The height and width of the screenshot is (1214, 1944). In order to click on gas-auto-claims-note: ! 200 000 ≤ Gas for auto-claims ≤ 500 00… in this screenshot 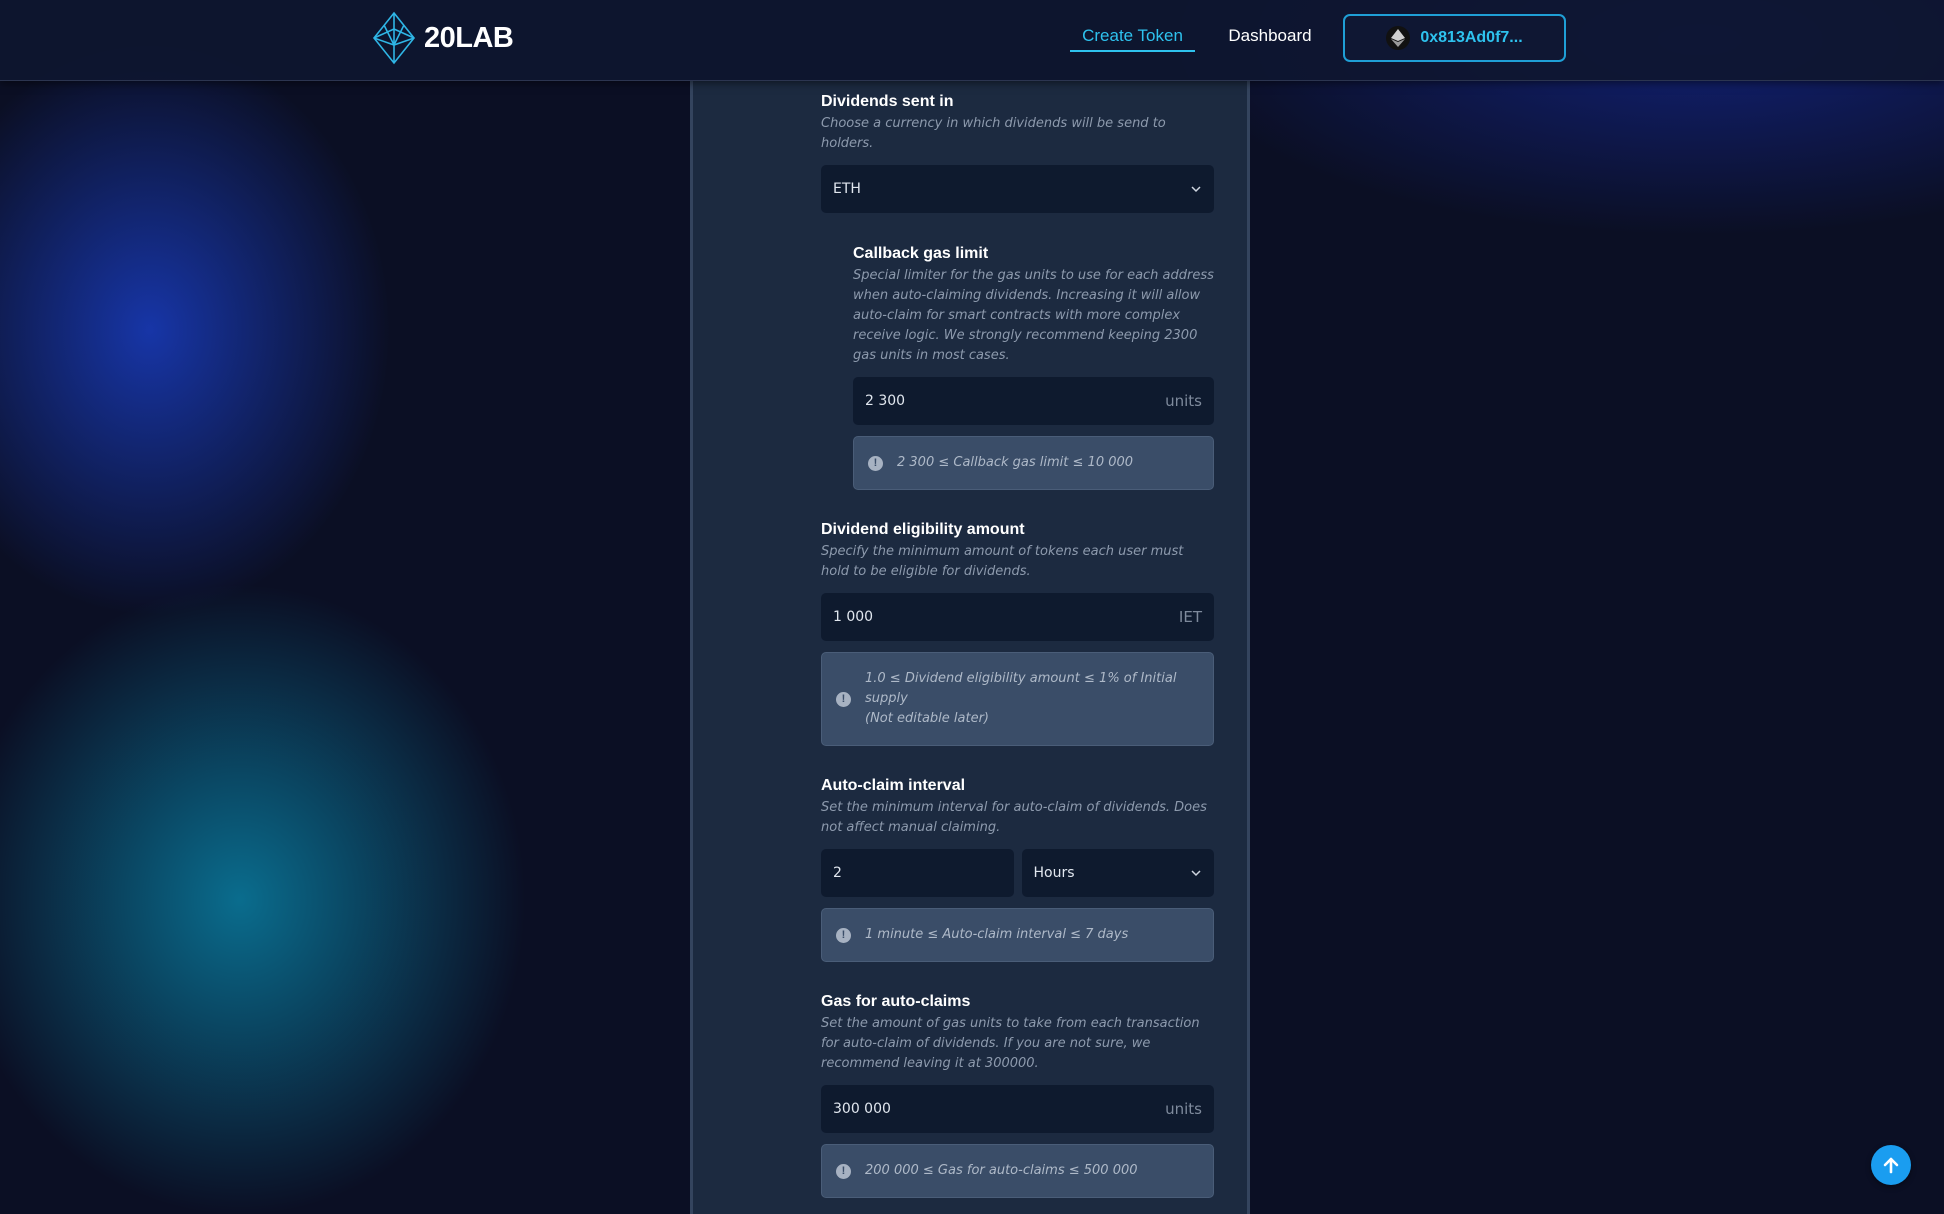, I will do `click(1017, 1171)`.